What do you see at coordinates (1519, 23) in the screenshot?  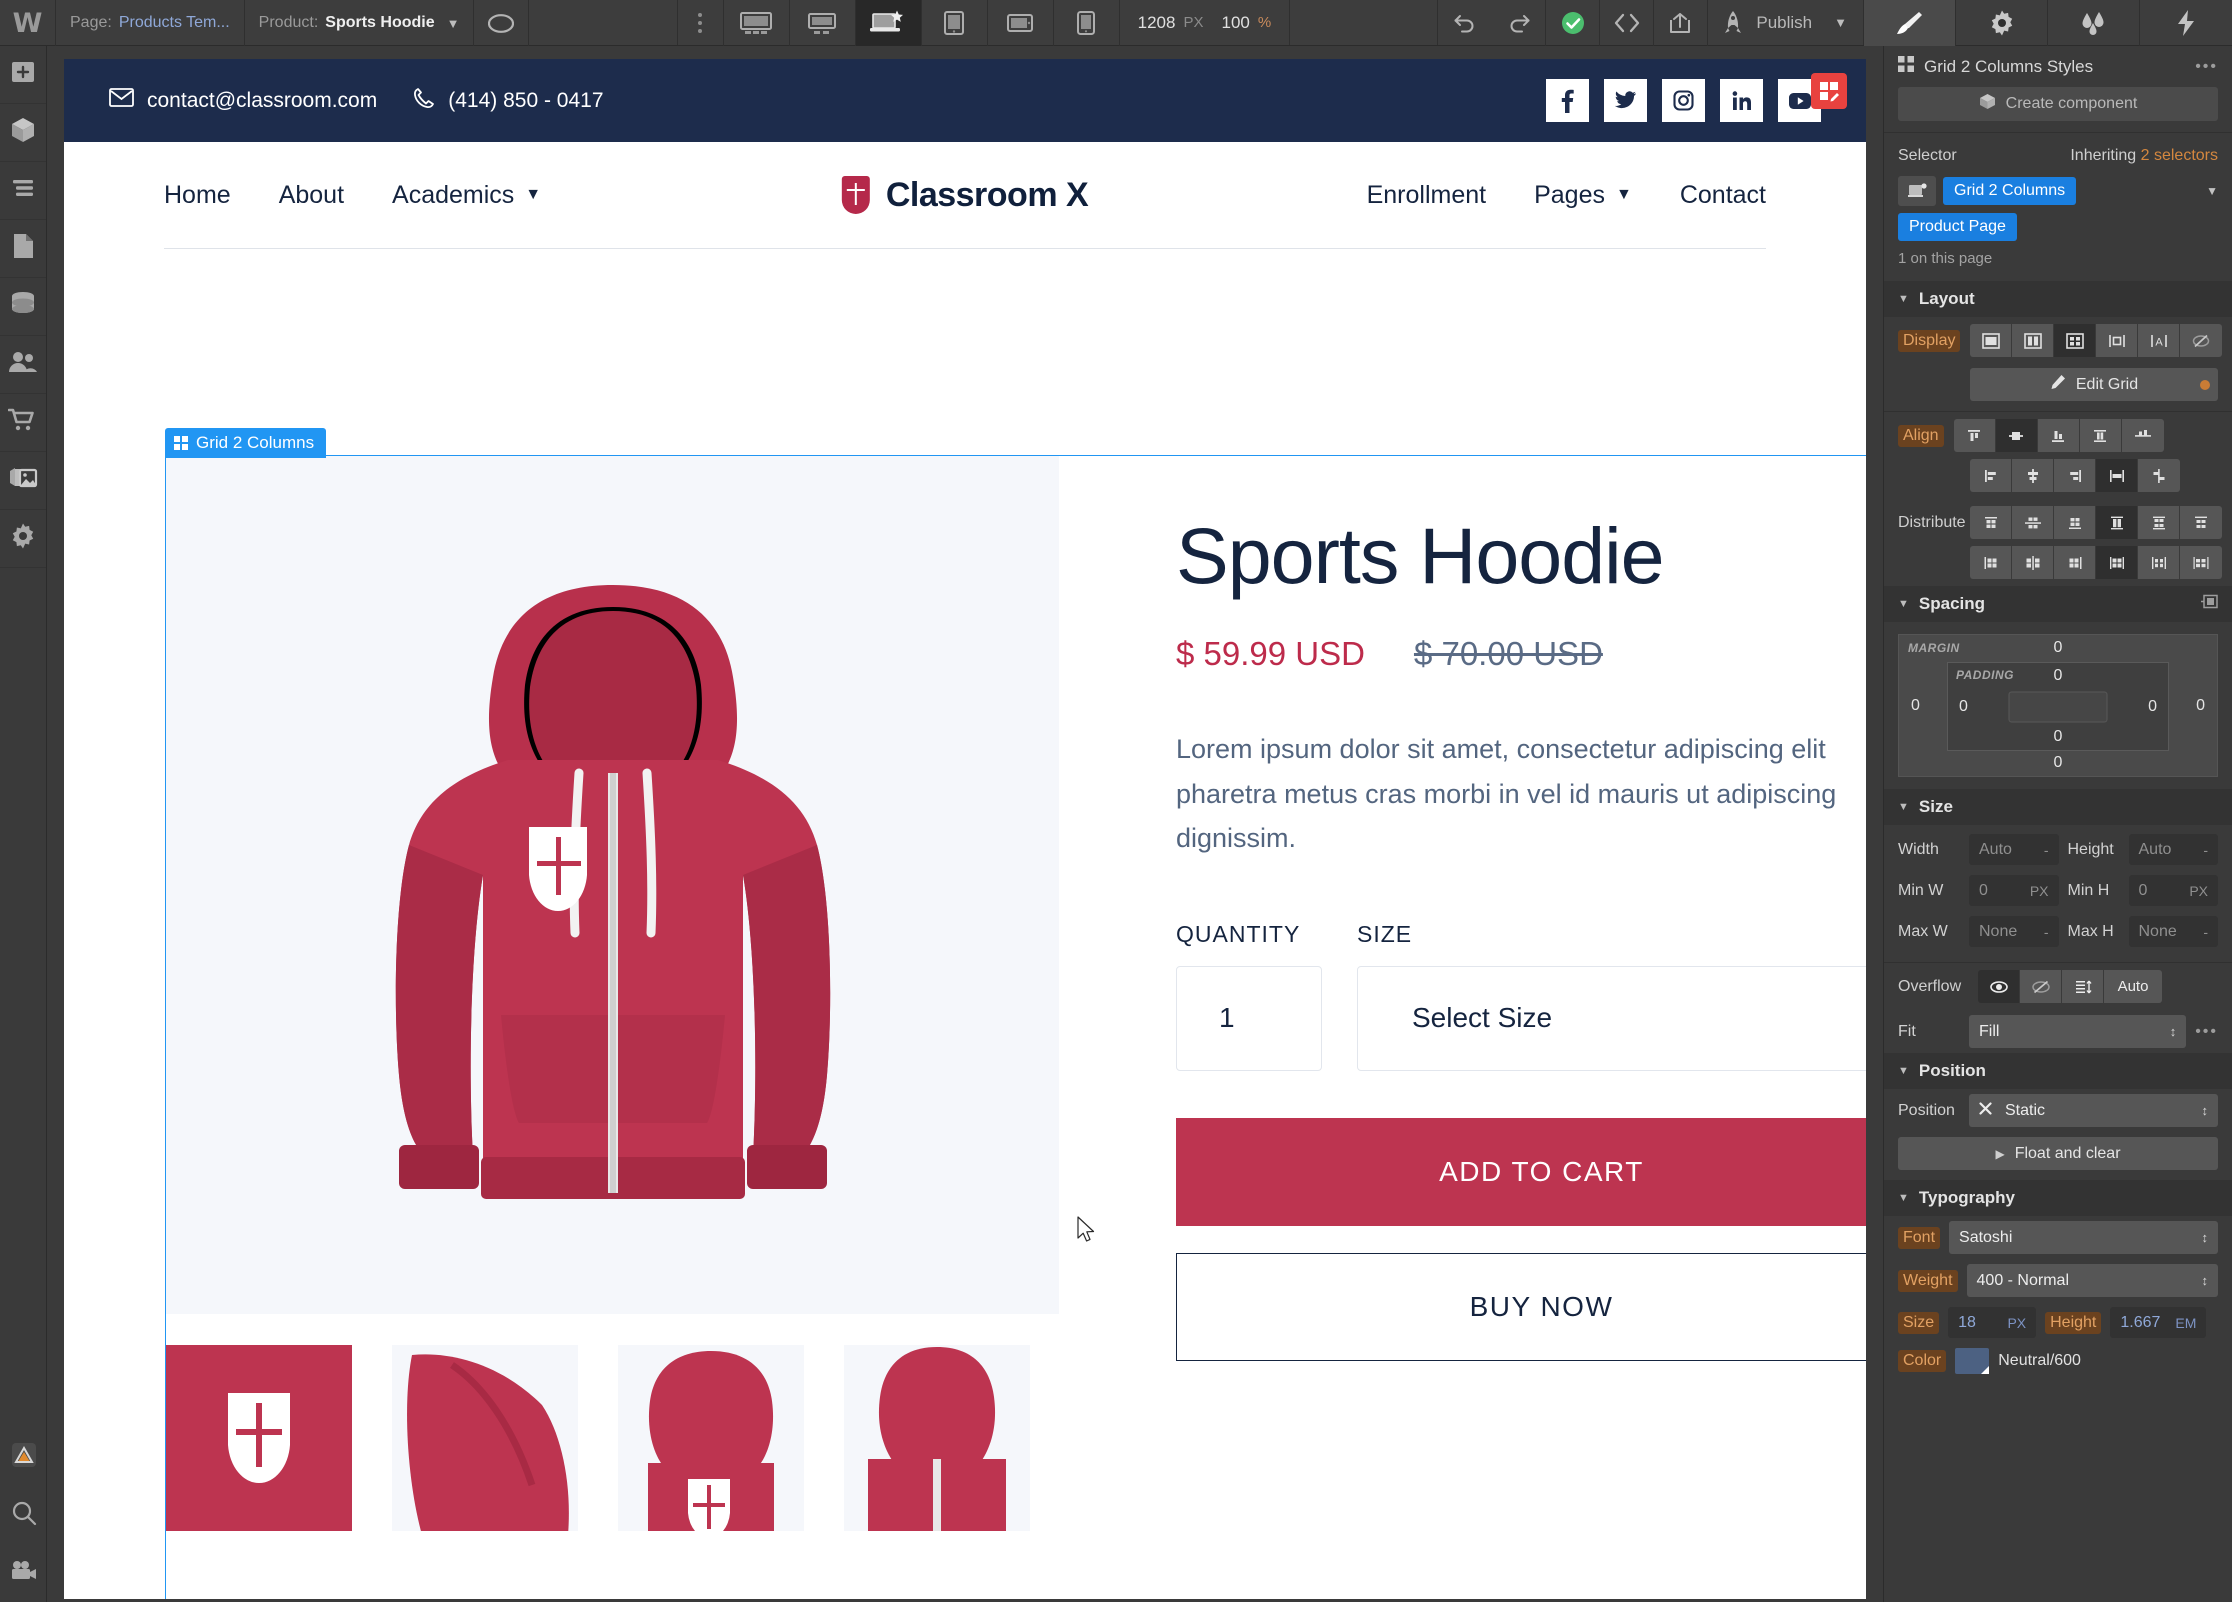 I see `redo-button` at bounding box center [1519, 23].